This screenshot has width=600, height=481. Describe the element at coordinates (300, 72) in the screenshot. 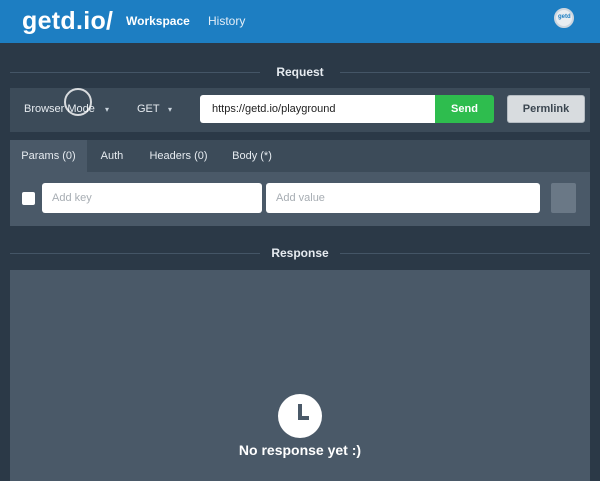

I see `request-section-title: Request` at that location.